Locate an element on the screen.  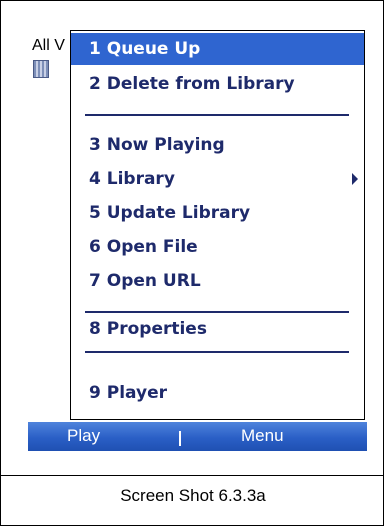
caption-divider is located at coordinates (192, 475).